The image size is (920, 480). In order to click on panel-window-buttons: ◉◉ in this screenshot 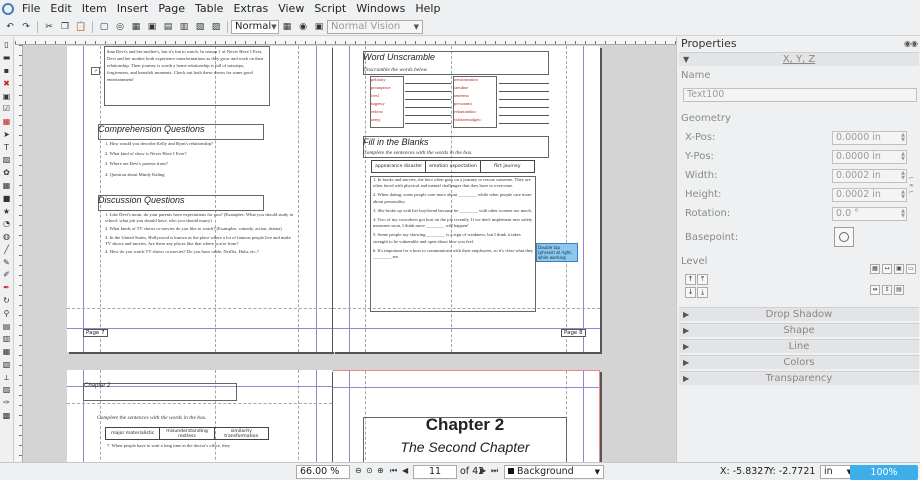, I will do `click(911, 43)`.